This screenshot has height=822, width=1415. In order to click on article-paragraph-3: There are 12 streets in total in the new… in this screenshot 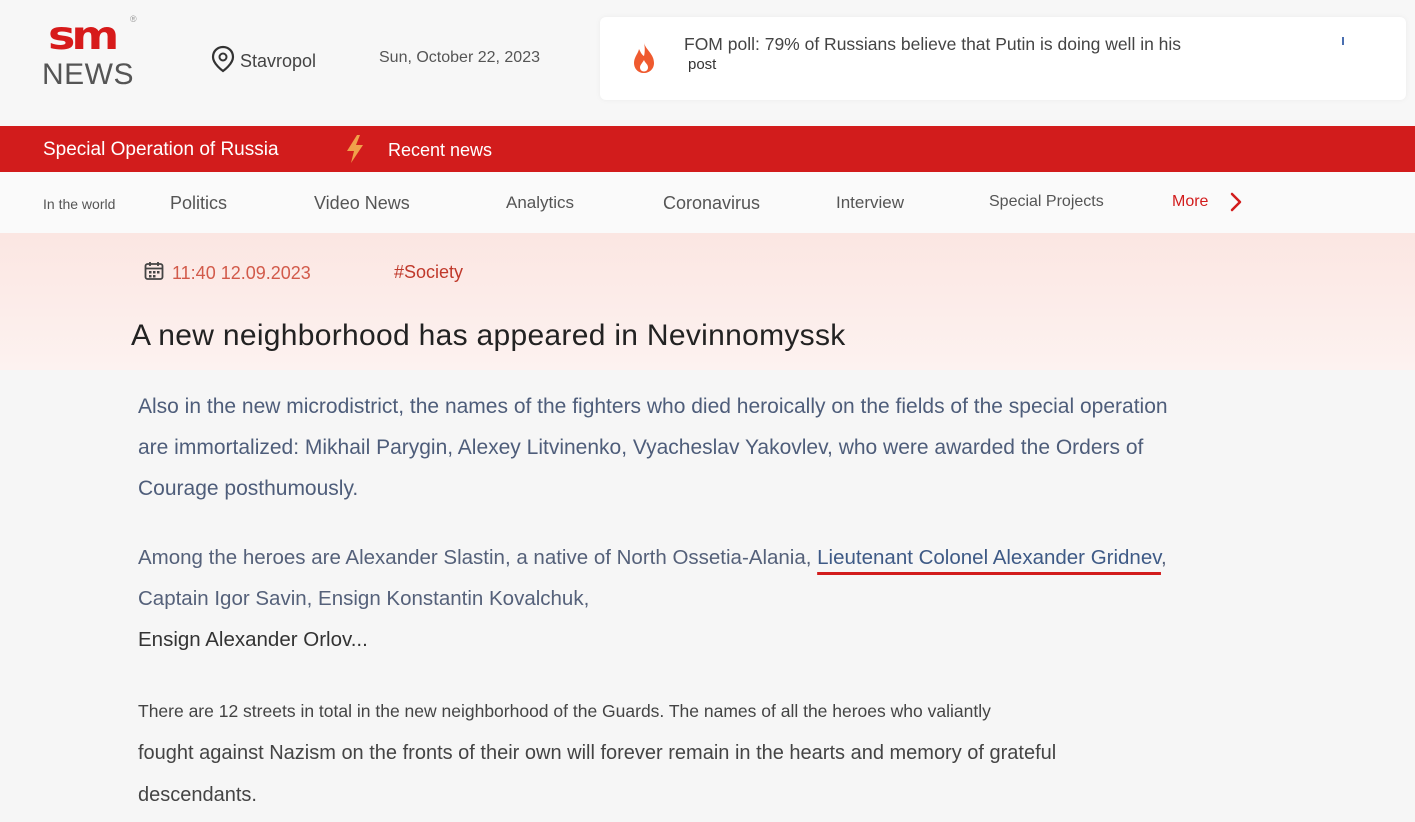, I will do `click(658, 753)`.